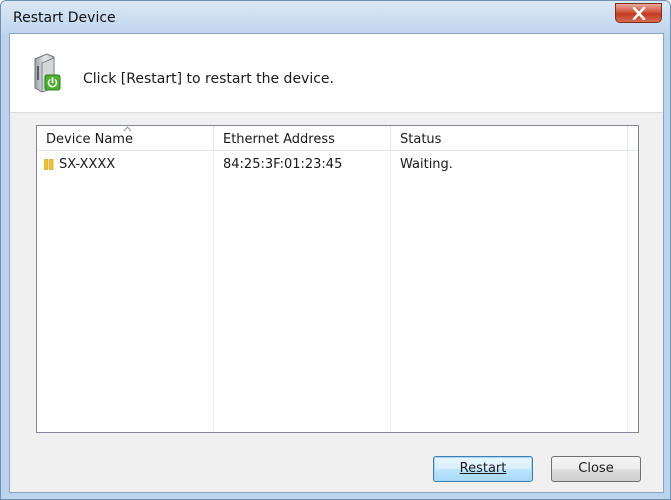 This screenshot has width=671, height=500. I want to click on column-header-device-name: Device Name, so click(125, 138).